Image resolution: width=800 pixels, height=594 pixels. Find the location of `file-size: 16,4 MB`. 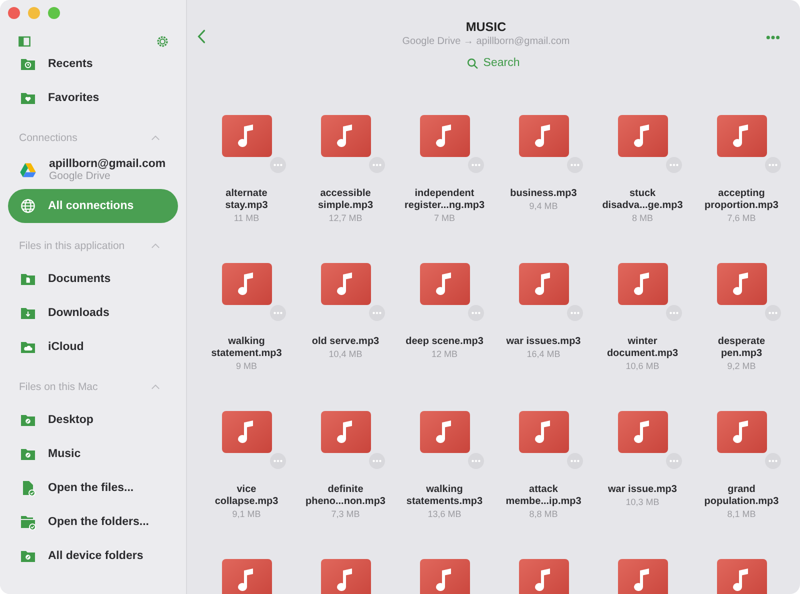

file-size: 16,4 MB is located at coordinates (543, 354).